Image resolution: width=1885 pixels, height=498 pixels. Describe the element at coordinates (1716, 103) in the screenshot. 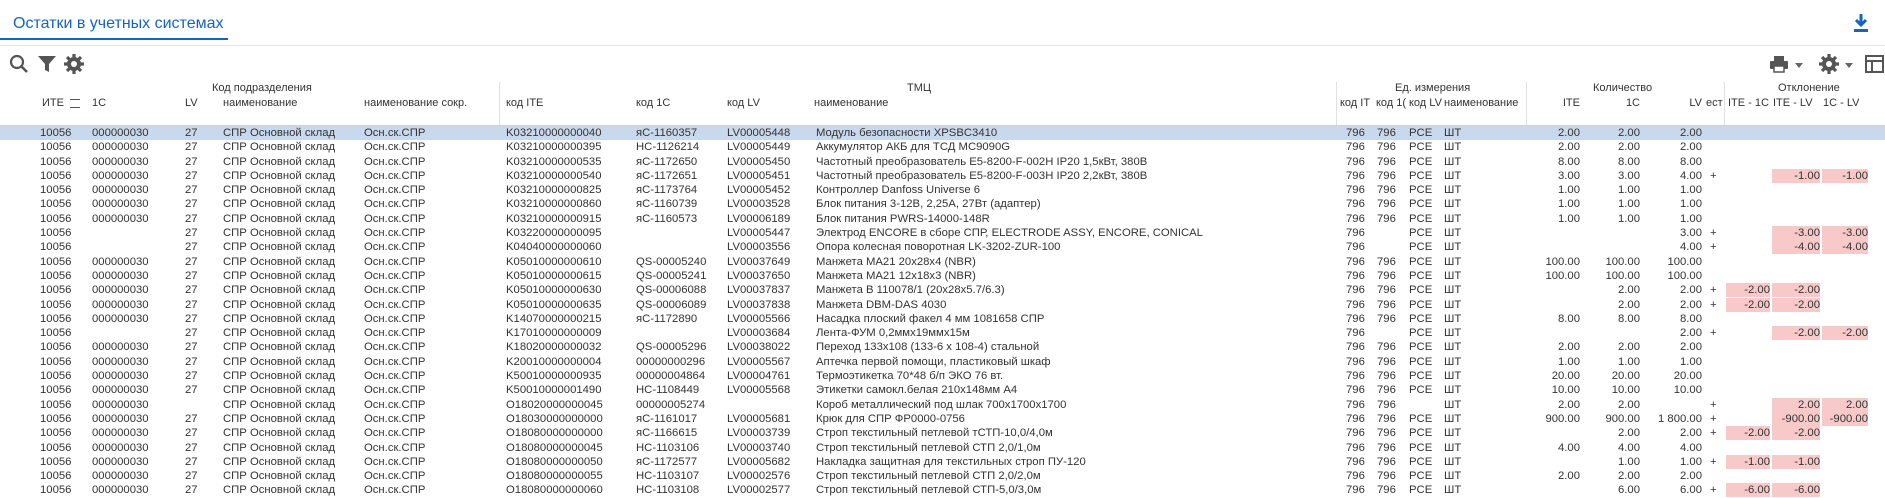

I see `col-est: ест` at that location.